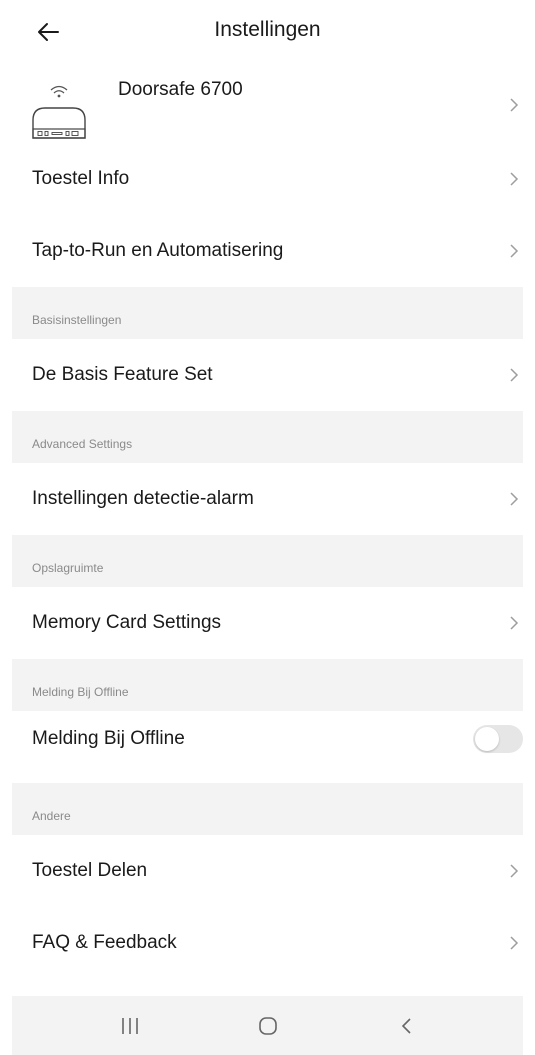  I want to click on home-button, so click(268, 1025).